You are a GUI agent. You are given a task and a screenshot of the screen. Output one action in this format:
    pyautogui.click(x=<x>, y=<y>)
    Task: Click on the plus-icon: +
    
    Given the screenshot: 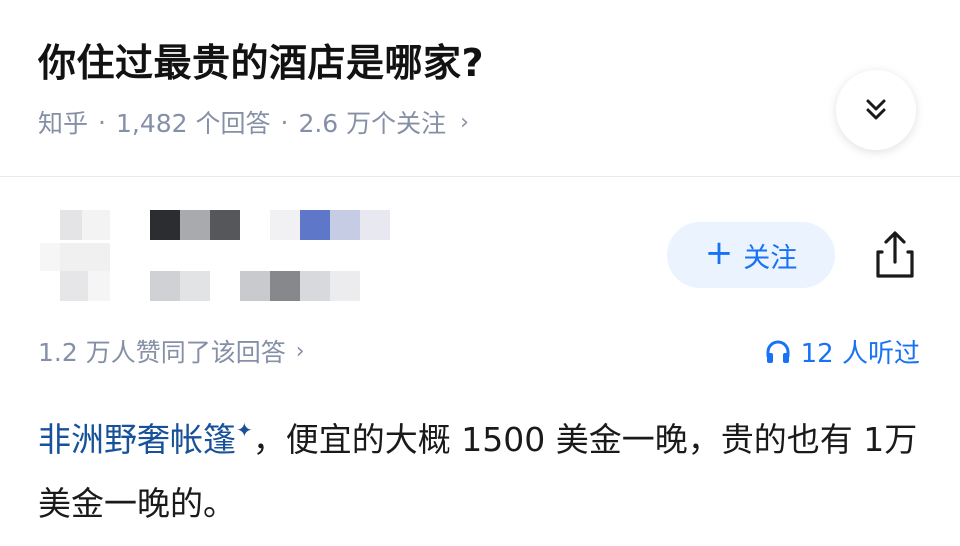 What is the action you would take?
    pyautogui.click(x=719, y=253)
    